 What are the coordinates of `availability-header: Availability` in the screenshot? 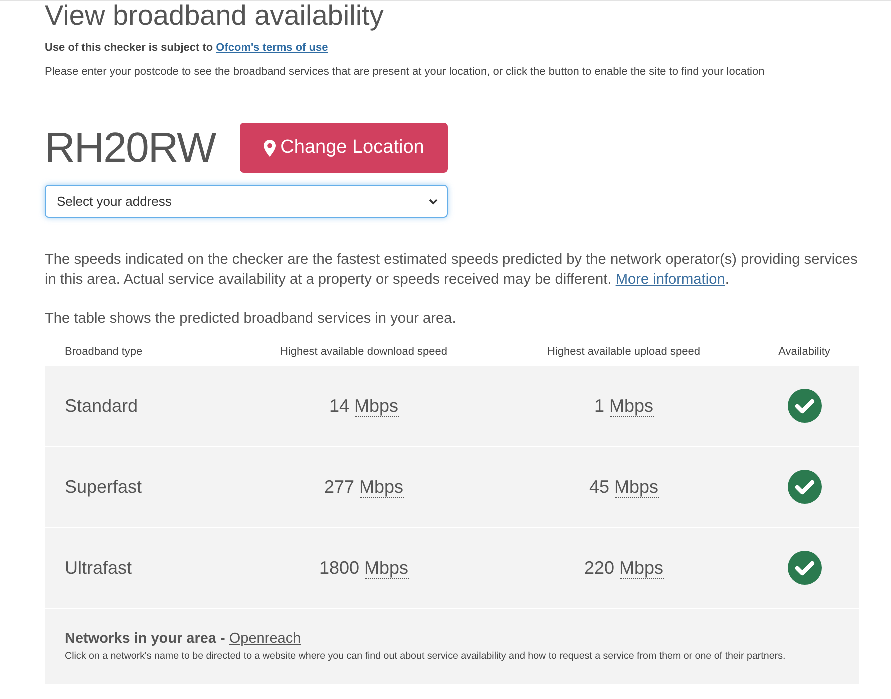 It's located at (804, 352).